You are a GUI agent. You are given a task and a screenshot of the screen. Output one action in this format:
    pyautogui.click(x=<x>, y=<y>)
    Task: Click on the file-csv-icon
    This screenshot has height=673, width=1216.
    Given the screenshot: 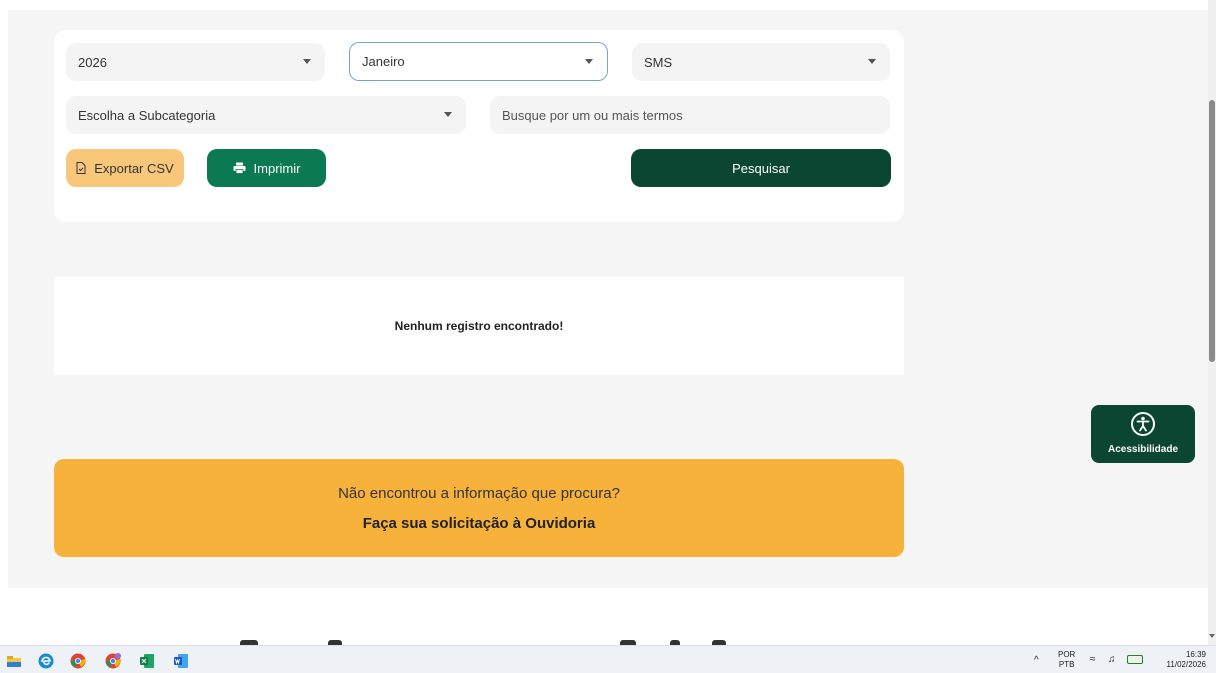 What is the action you would take?
    pyautogui.click(x=81, y=168)
    